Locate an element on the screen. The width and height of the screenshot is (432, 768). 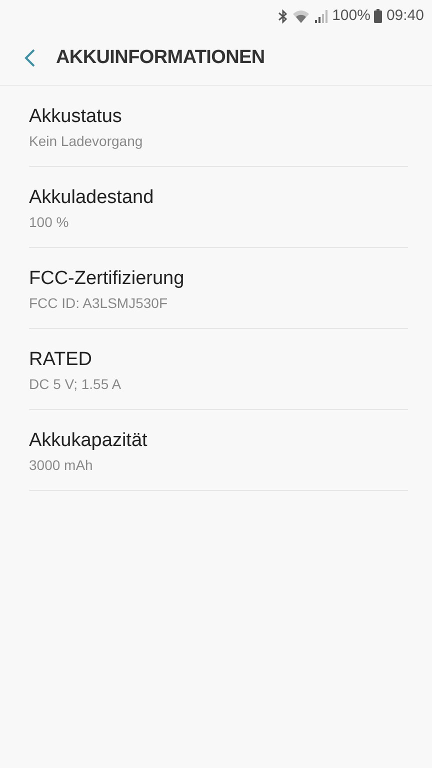
battery-percent: 100% is located at coordinates (351, 16).